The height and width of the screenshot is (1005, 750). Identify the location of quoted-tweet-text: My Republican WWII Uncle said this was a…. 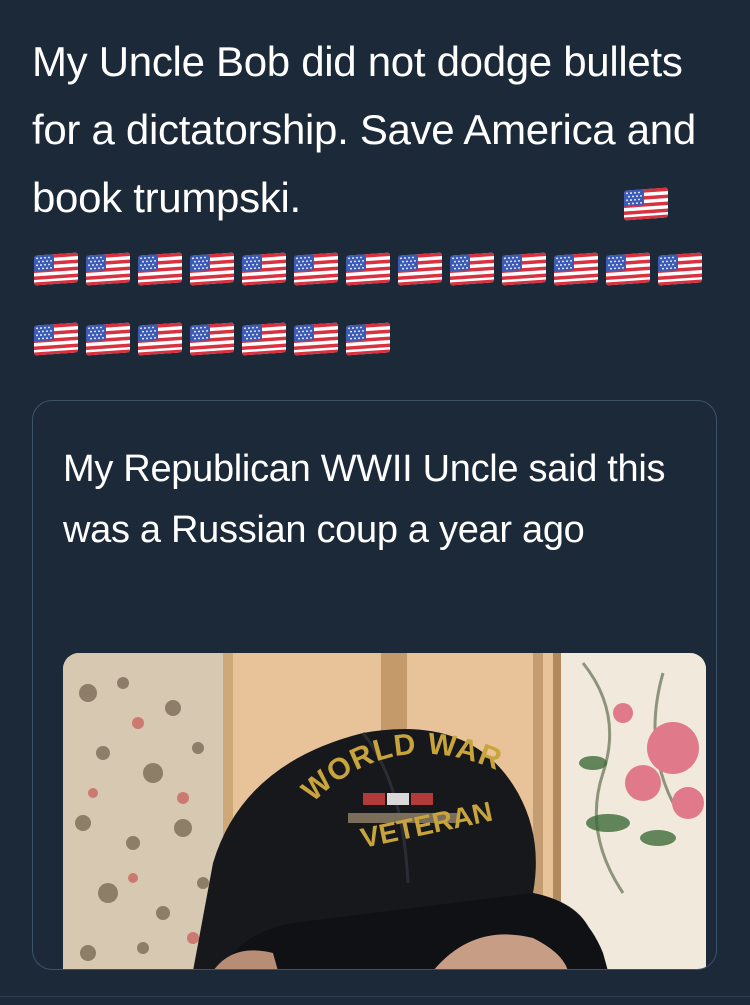
(364, 499).